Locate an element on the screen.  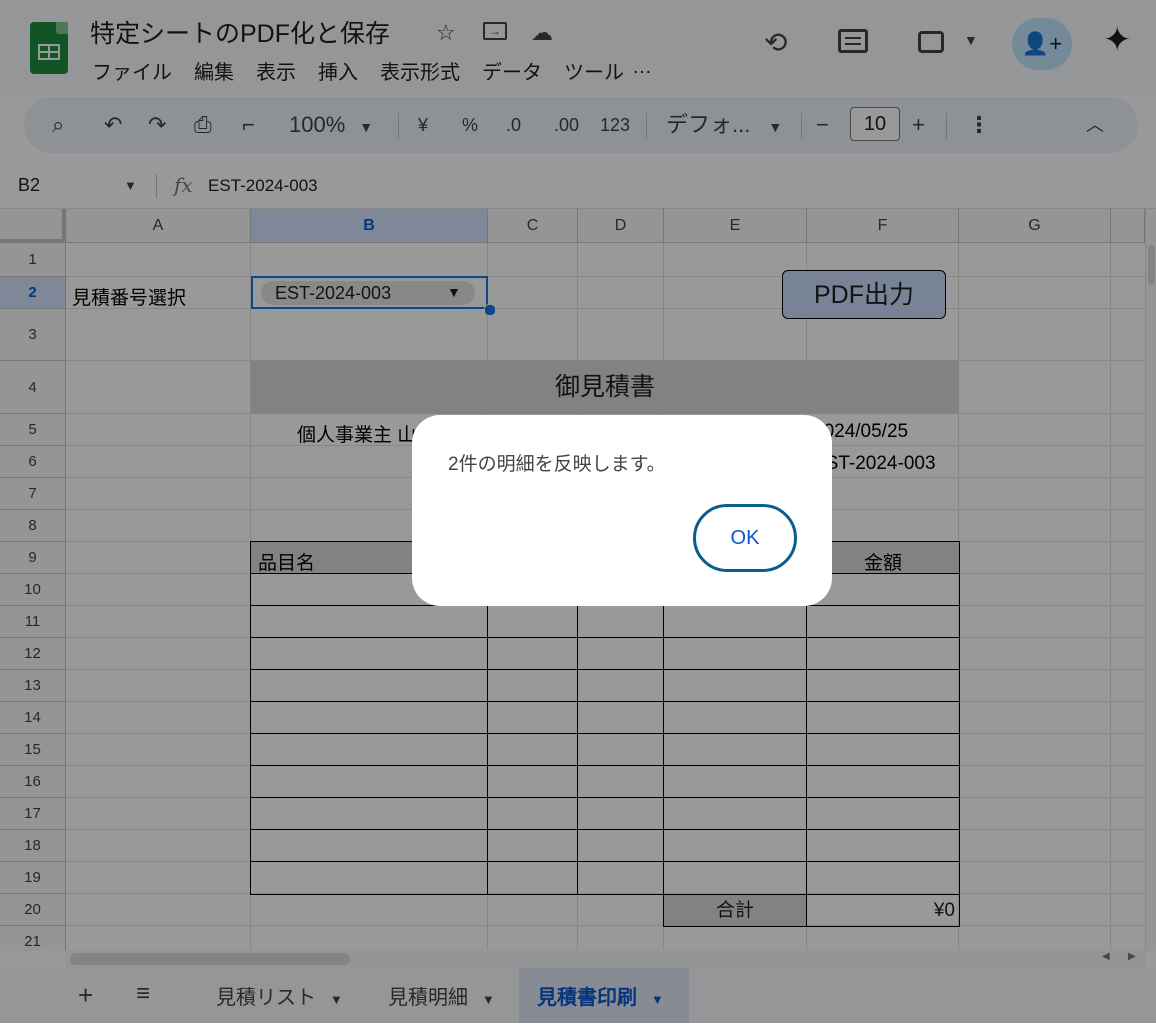
alert-dialog: 2件の明細を反映します。 OK is located at coordinates (622, 510).